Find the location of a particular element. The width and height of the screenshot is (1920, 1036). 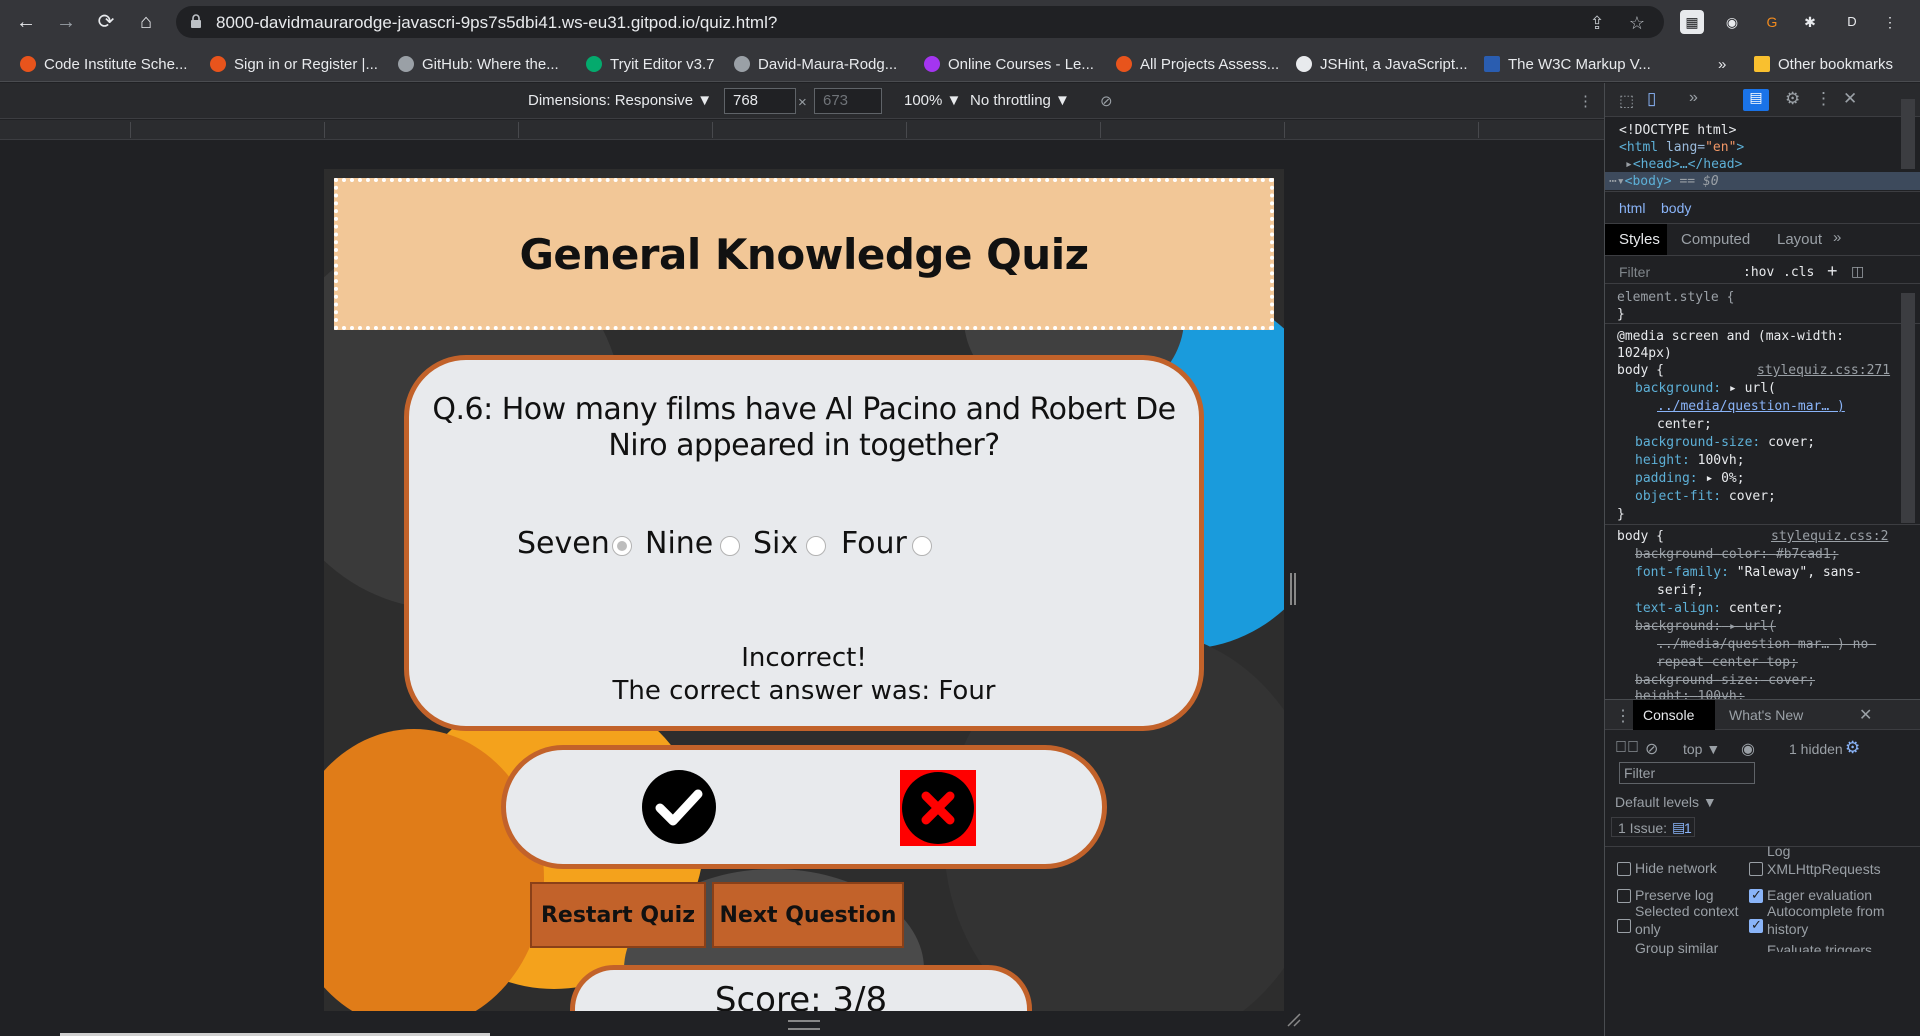

grammar-extension-icon: G is located at coordinates (1772, 22).